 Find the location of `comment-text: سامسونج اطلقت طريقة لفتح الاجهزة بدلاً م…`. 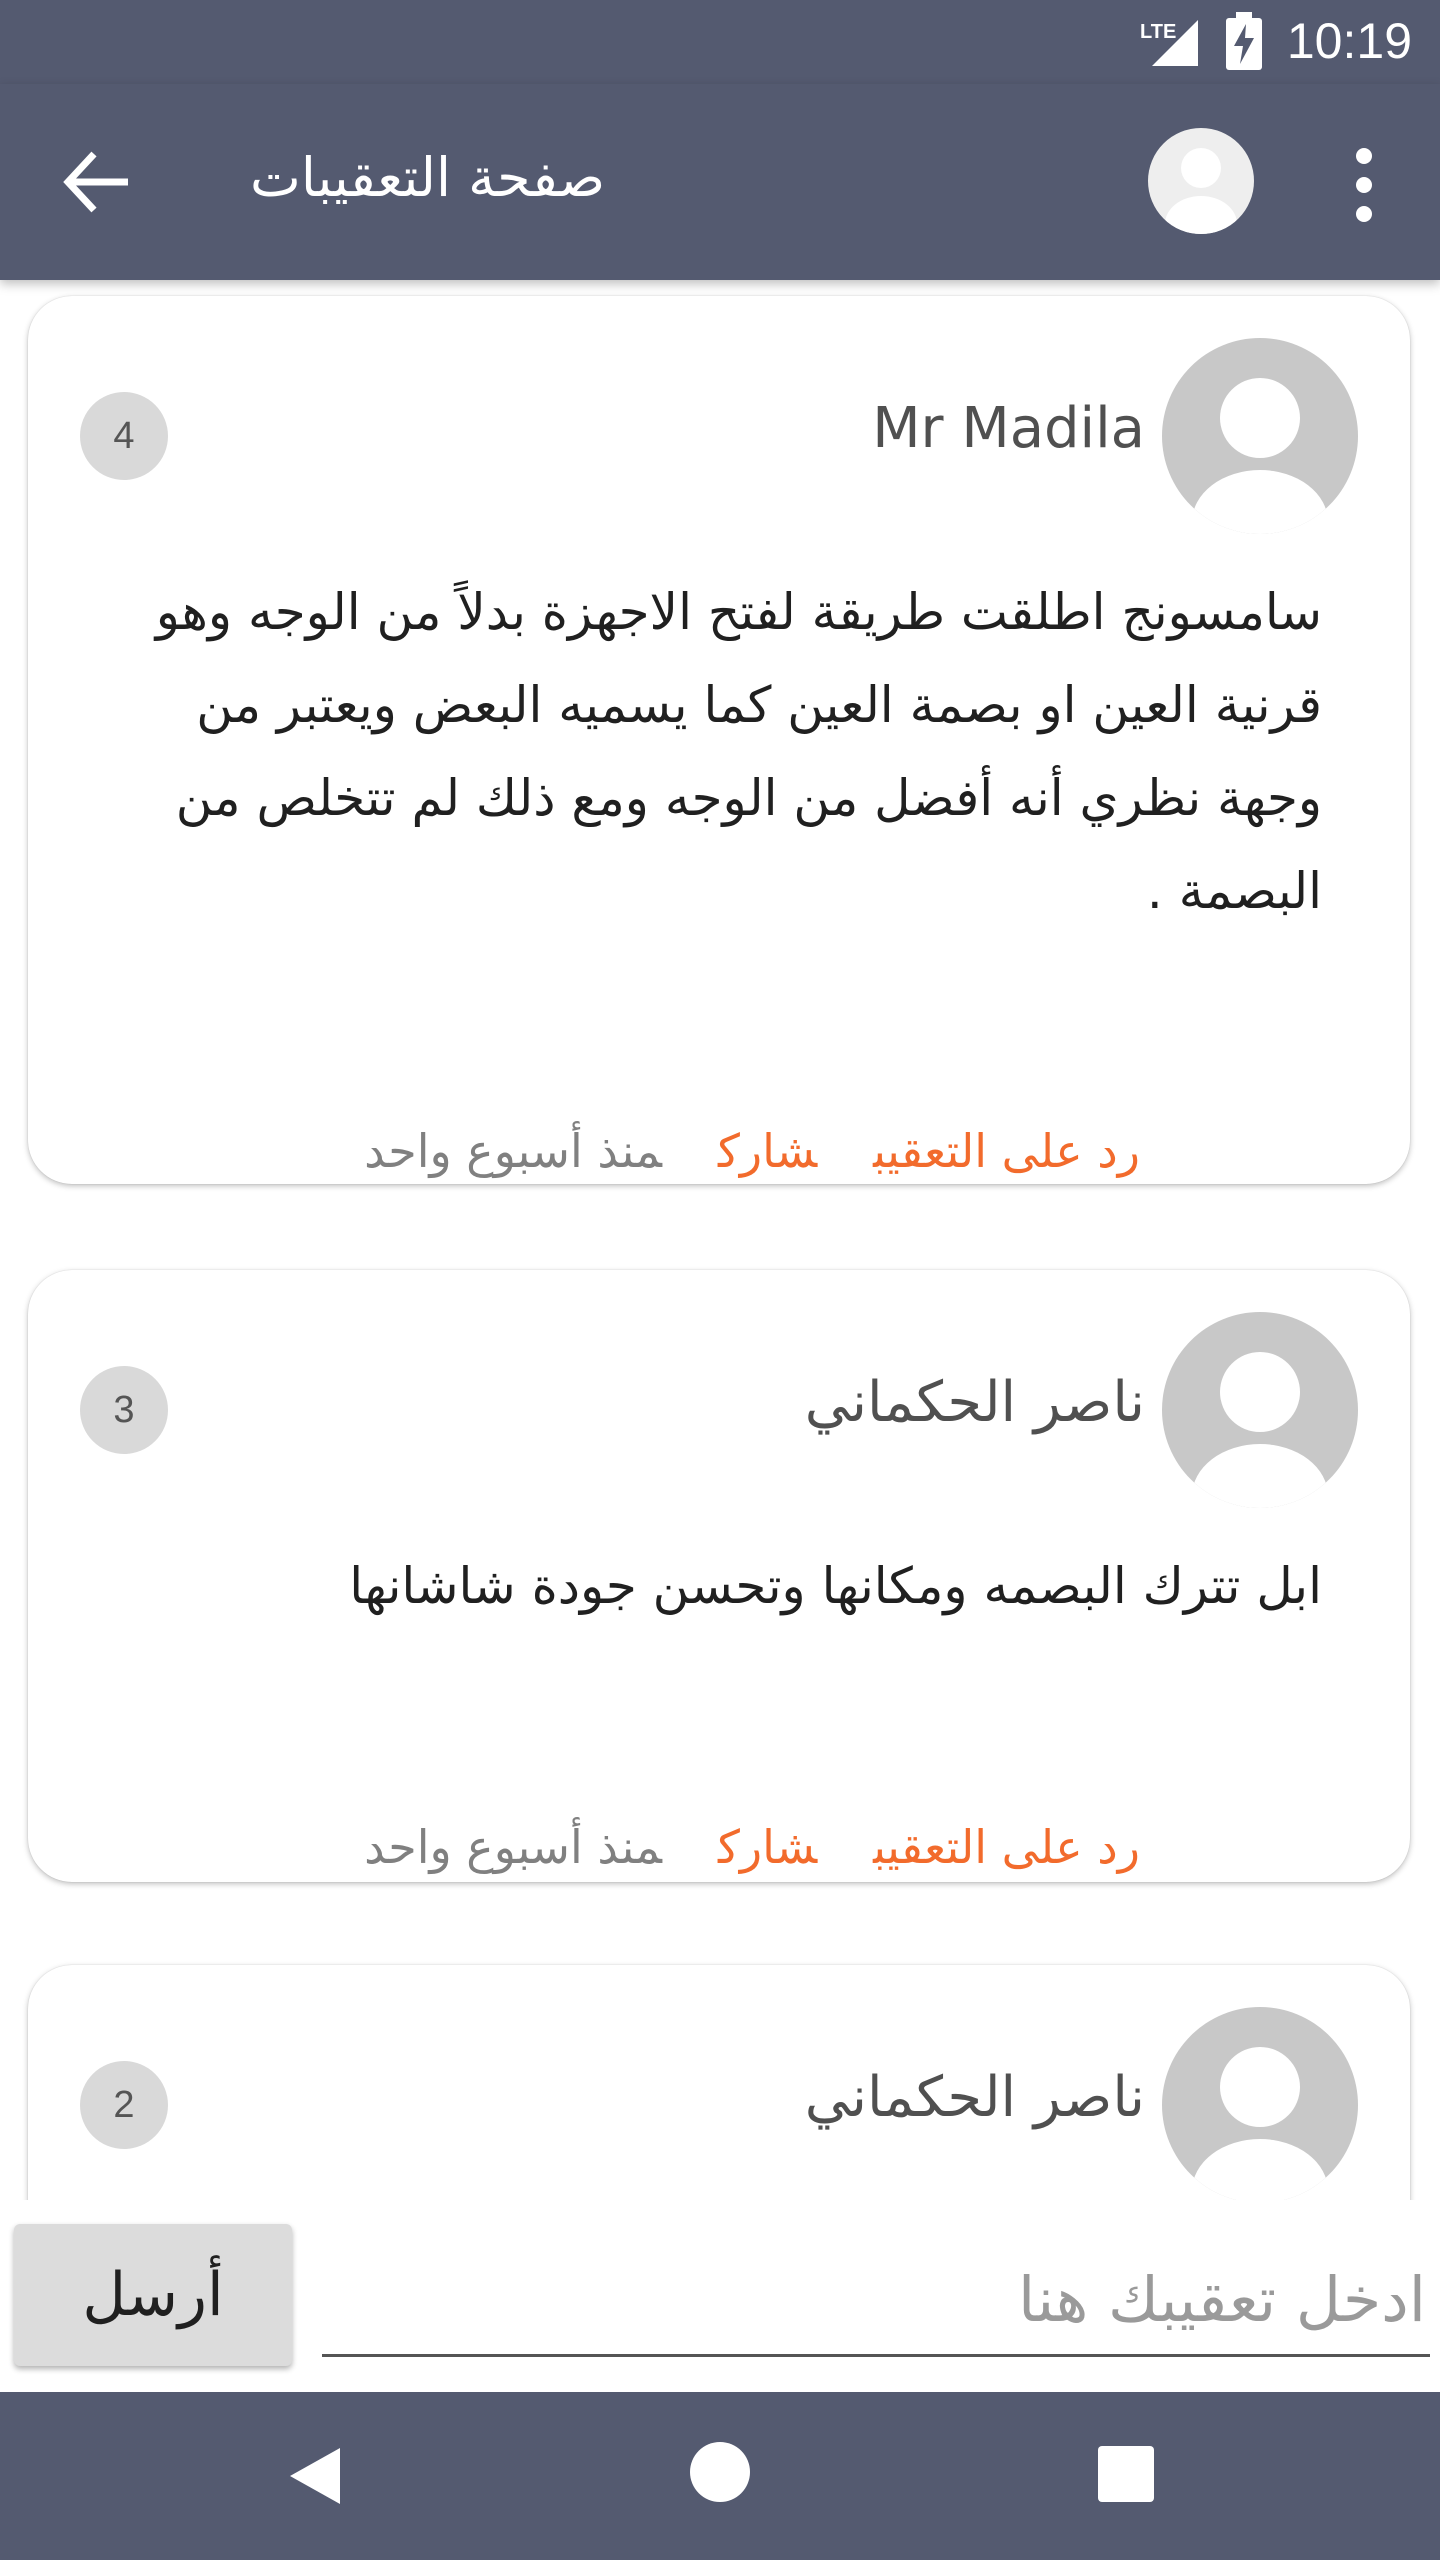

comment-text: سامسونج اطلقت طريقة لفتح الاجهزة بدلاً م… is located at coordinates (738, 751).